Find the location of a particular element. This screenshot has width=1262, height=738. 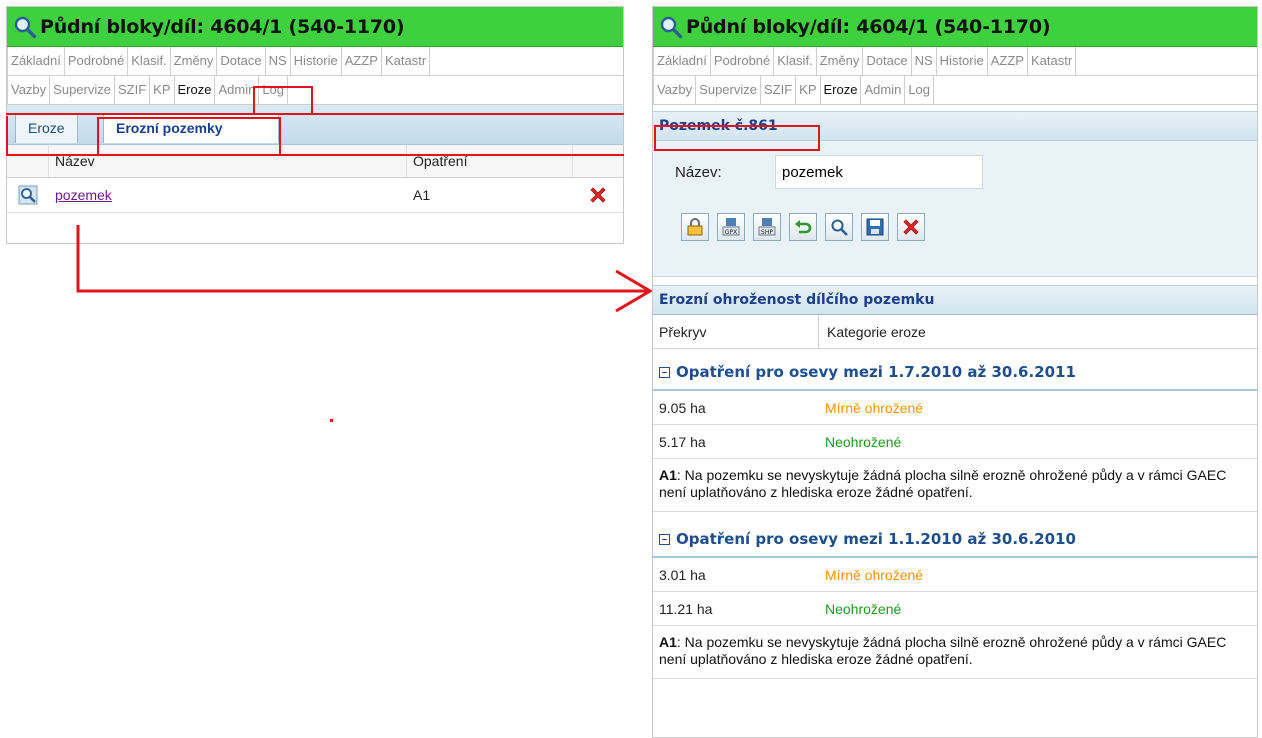

left-grid-header: Název Opatření is located at coordinates (315, 161).